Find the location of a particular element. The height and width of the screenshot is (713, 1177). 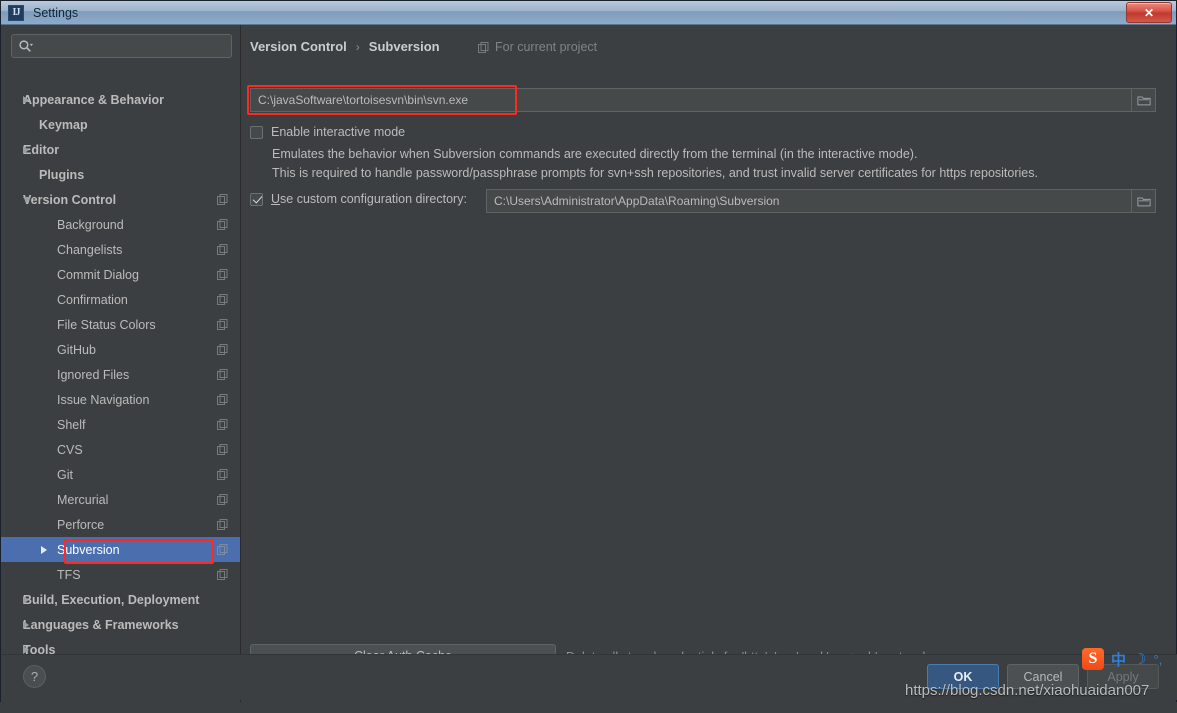

config-dir-label-rest: se custom configuration directory: is located at coordinates (373, 199).